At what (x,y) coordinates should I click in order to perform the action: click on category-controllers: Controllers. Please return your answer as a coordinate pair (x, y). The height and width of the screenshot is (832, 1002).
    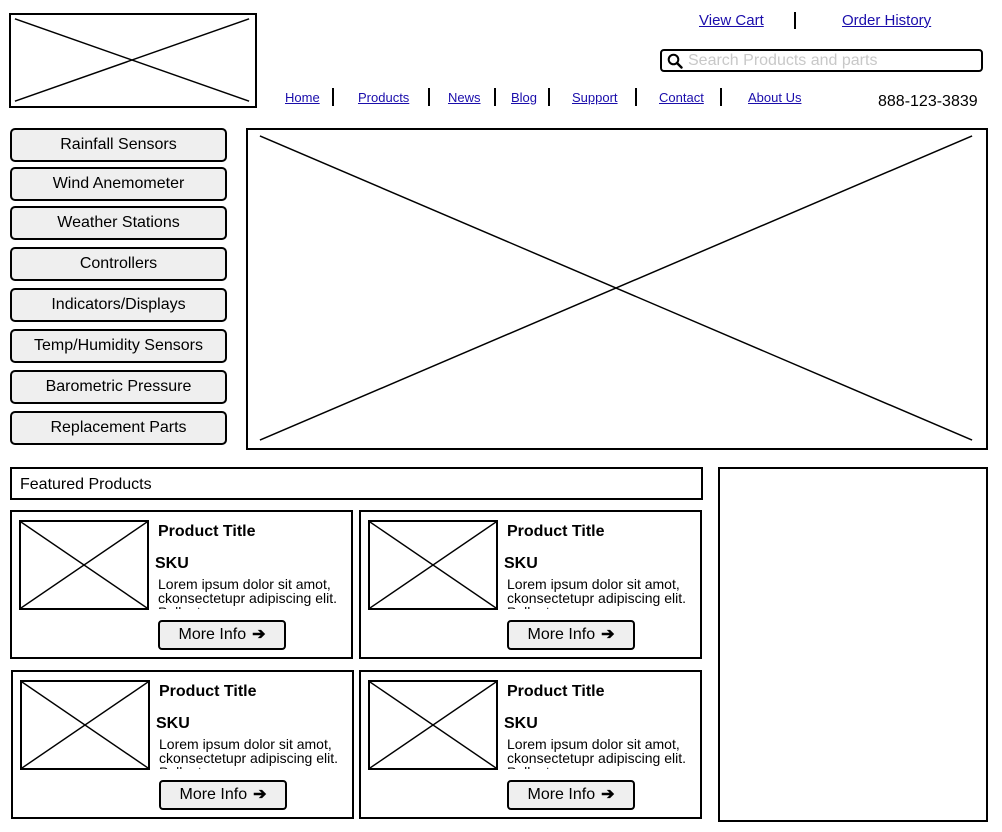
    Looking at the image, I should click on (118, 264).